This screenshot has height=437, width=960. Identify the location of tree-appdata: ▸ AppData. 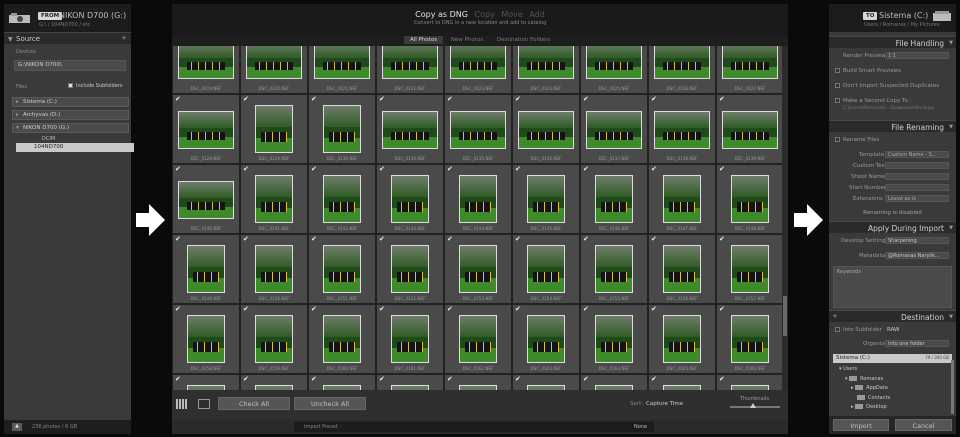
(869, 388).